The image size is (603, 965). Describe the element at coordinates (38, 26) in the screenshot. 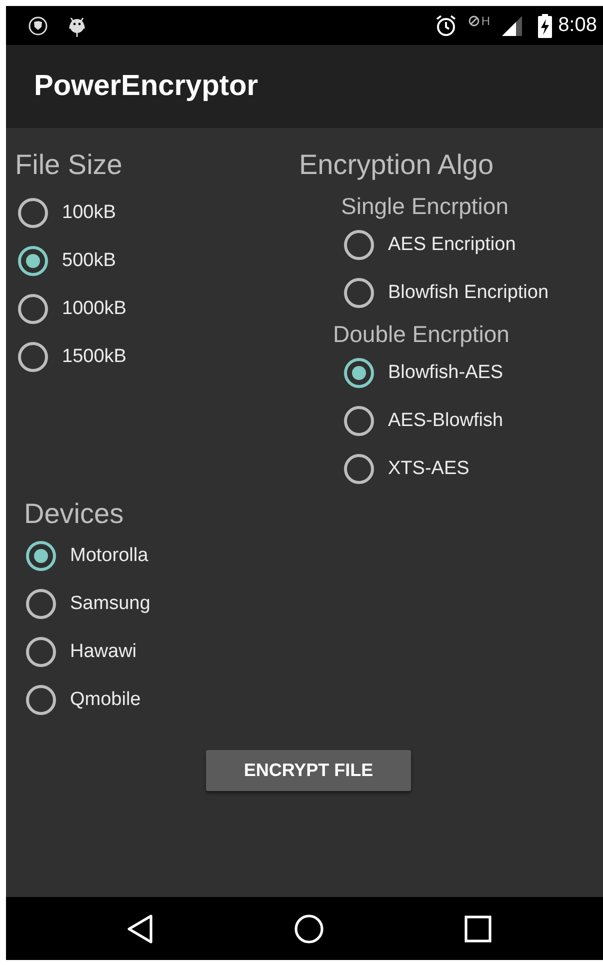

I see `shield-icon` at that location.